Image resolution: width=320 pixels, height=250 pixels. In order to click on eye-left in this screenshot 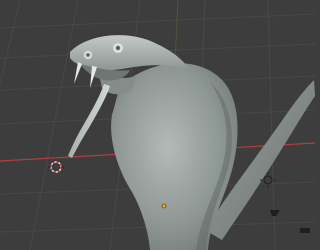, I will do `click(88, 55)`.